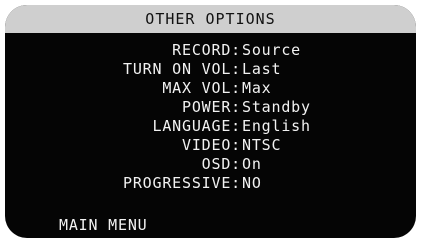 Image resolution: width=421 pixels, height=243 pixels. I want to click on option-row-max-vol: MAX VOL: Max, so click(210, 88).